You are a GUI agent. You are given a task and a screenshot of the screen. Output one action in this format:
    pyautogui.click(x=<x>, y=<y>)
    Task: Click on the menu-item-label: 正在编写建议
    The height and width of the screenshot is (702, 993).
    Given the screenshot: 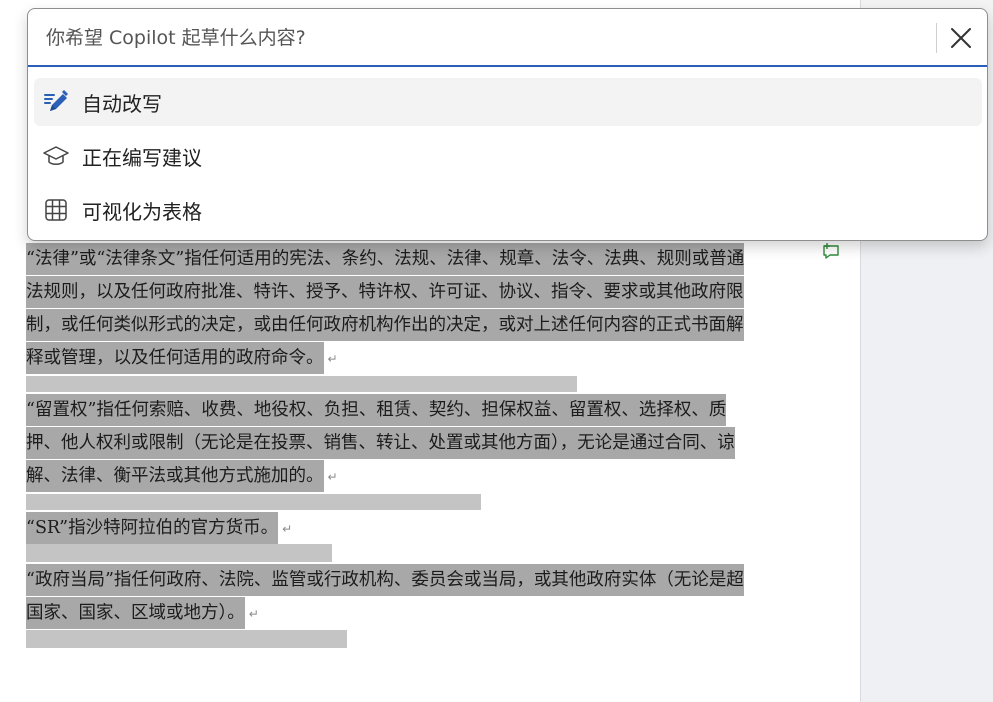 What is the action you would take?
    pyautogui.click(x=142, y=157)
    